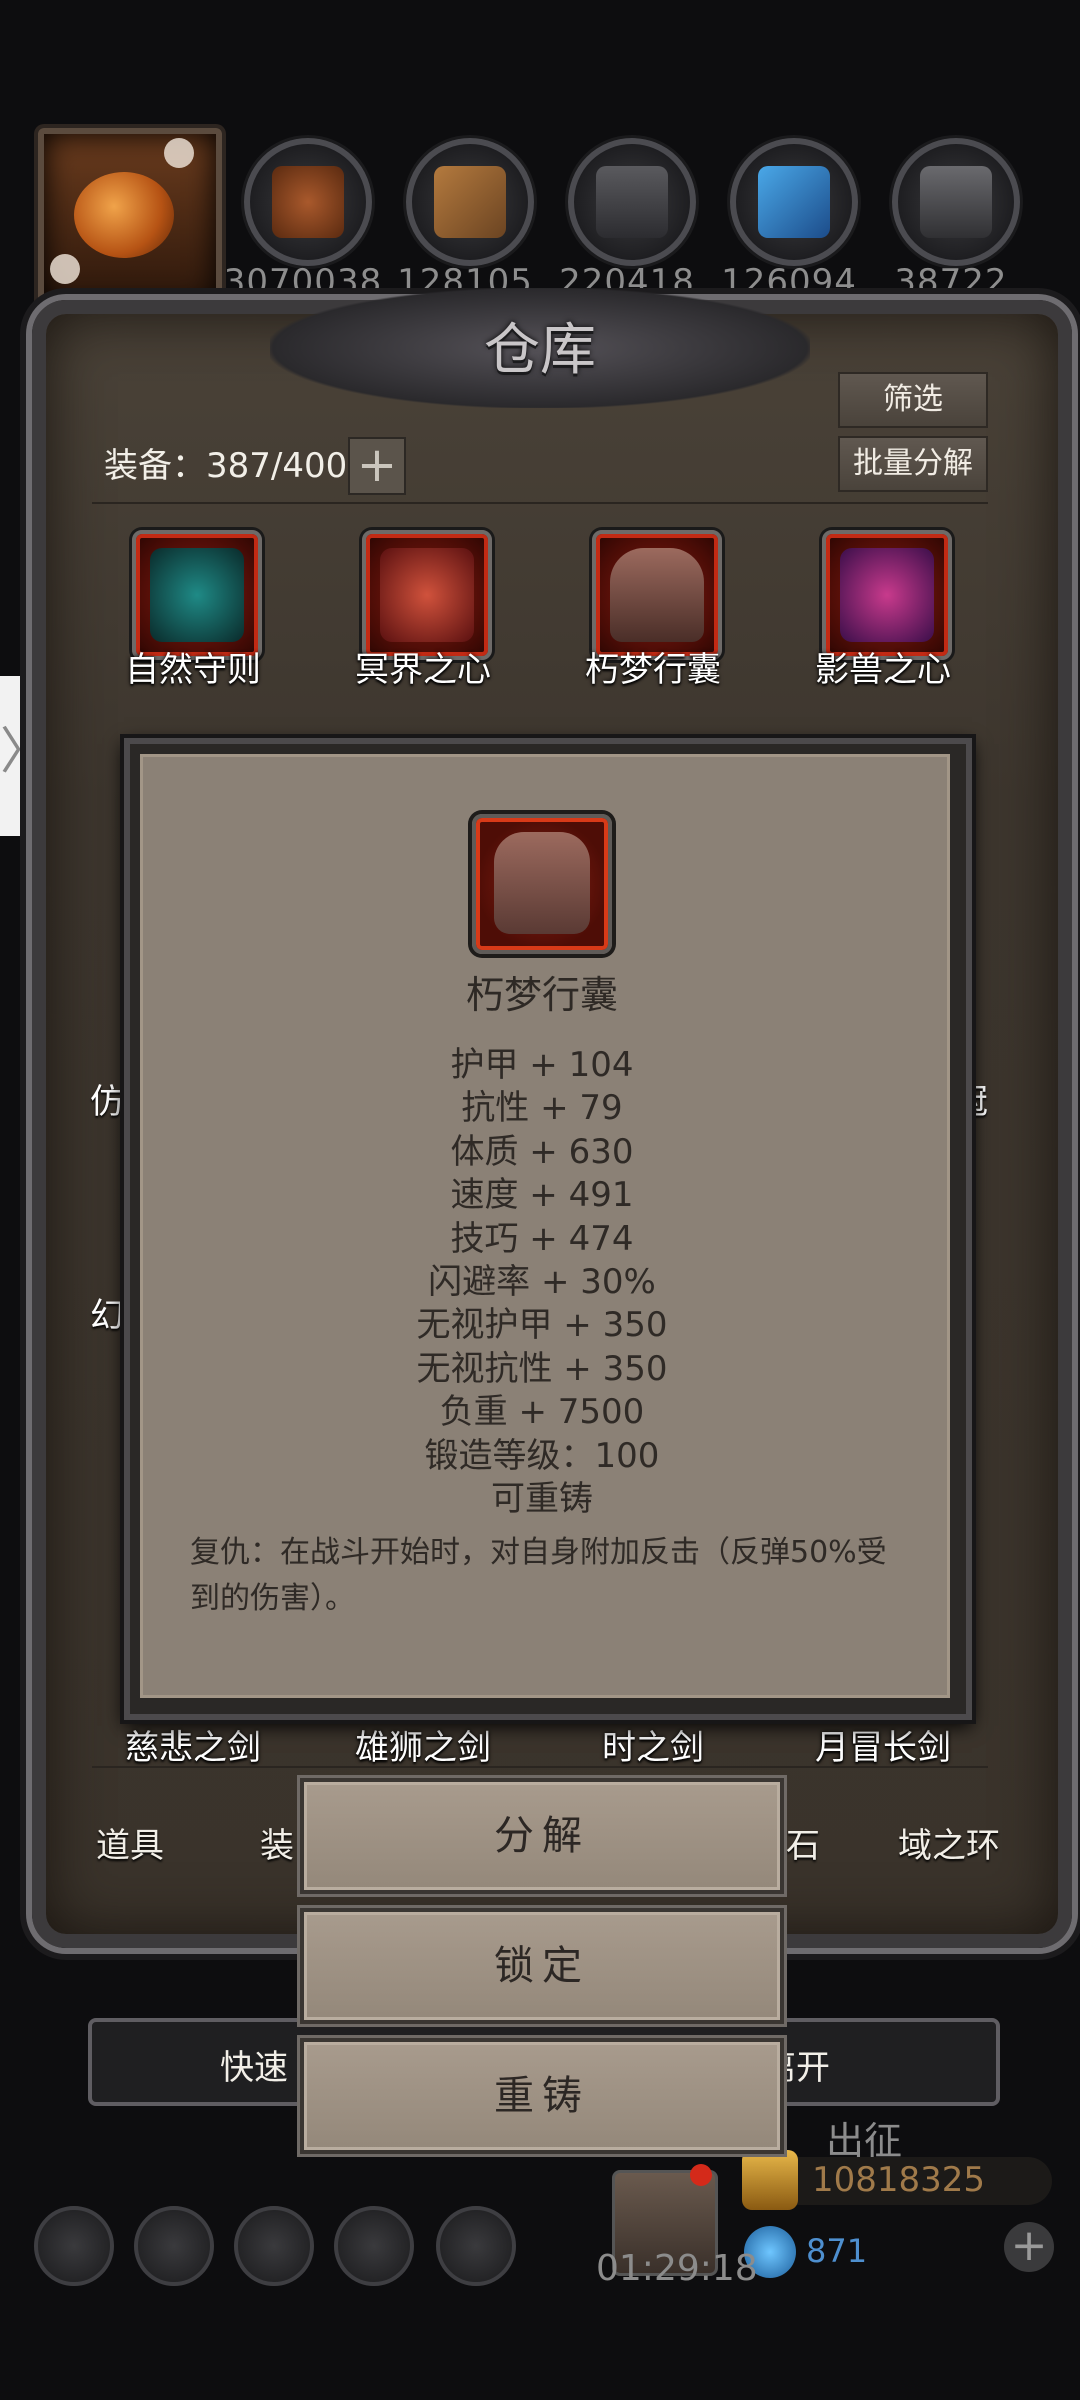 Image resolution: width=1080 pixels, height=2400 pixels. What do you see at coordinates (540, 350) in the screenshot?
I see `panel-title: 仓库` at bounding box center [540, 350].